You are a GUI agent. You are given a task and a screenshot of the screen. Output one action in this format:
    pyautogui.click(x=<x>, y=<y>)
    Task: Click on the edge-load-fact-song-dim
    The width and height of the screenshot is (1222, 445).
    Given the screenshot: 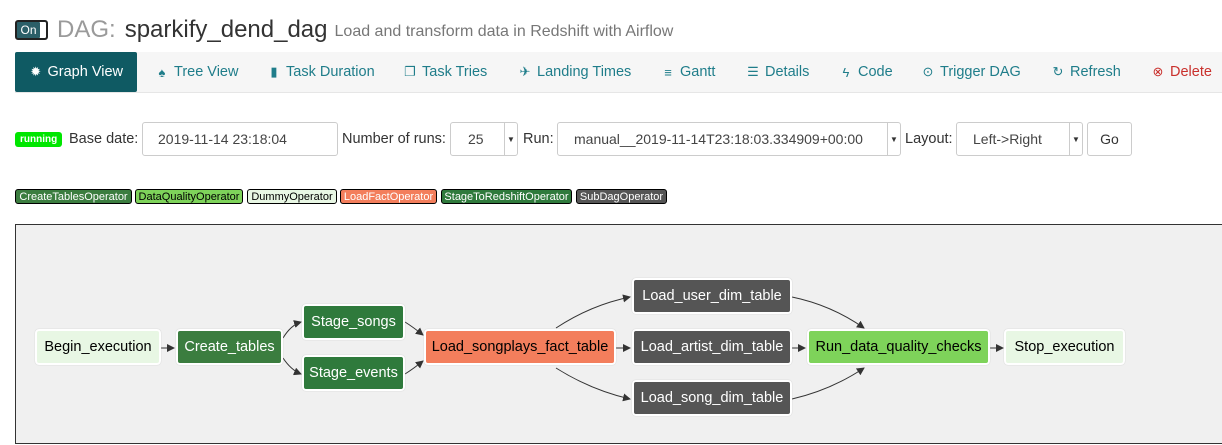 What is the action you would take?
    pyautogui.click(x=593, y=384)
    